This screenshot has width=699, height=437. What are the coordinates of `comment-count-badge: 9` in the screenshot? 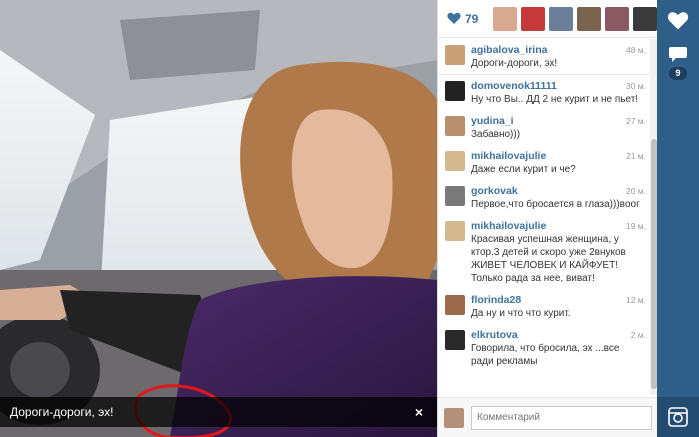 It's located at (678, 73).